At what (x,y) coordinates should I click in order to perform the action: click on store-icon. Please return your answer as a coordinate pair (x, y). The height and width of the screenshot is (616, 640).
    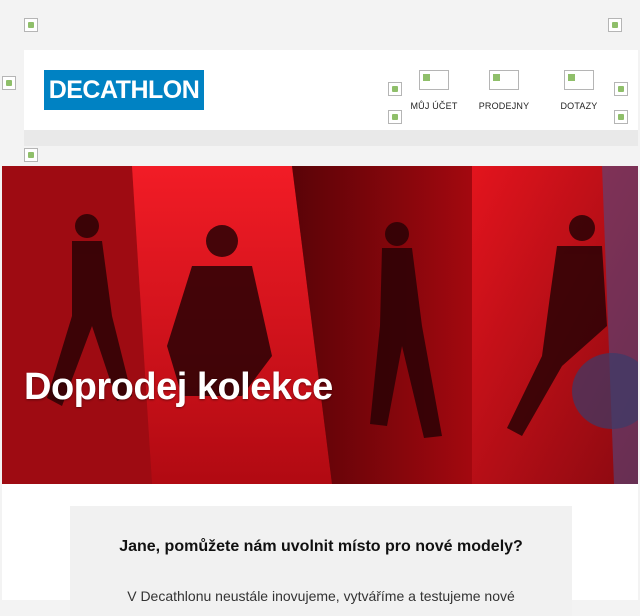
    Looking at the image, I should click on (504, 80).